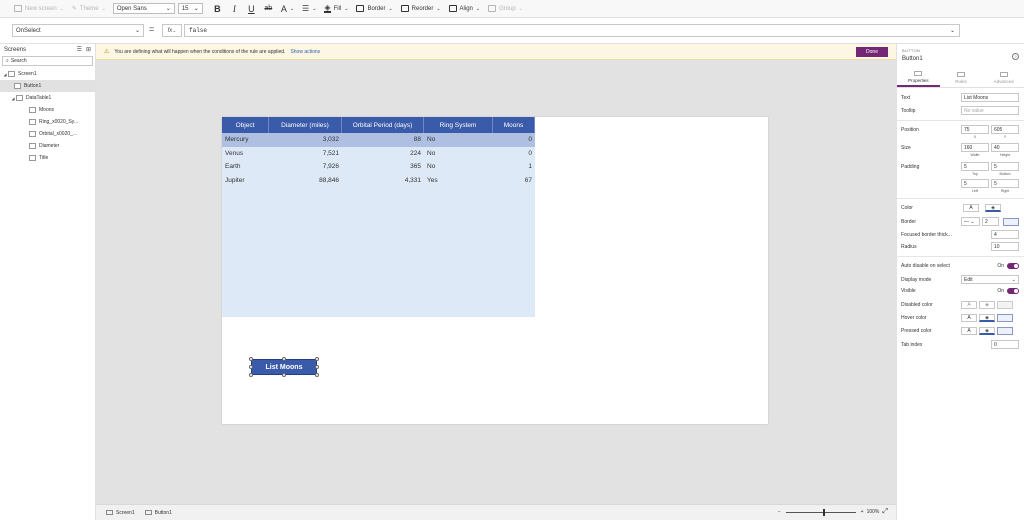  What do you see at coordinates (378, 154) in the screenshot?
I see `table-row: Venus 7,521 224 No 0` at bounding box center [378, 154].